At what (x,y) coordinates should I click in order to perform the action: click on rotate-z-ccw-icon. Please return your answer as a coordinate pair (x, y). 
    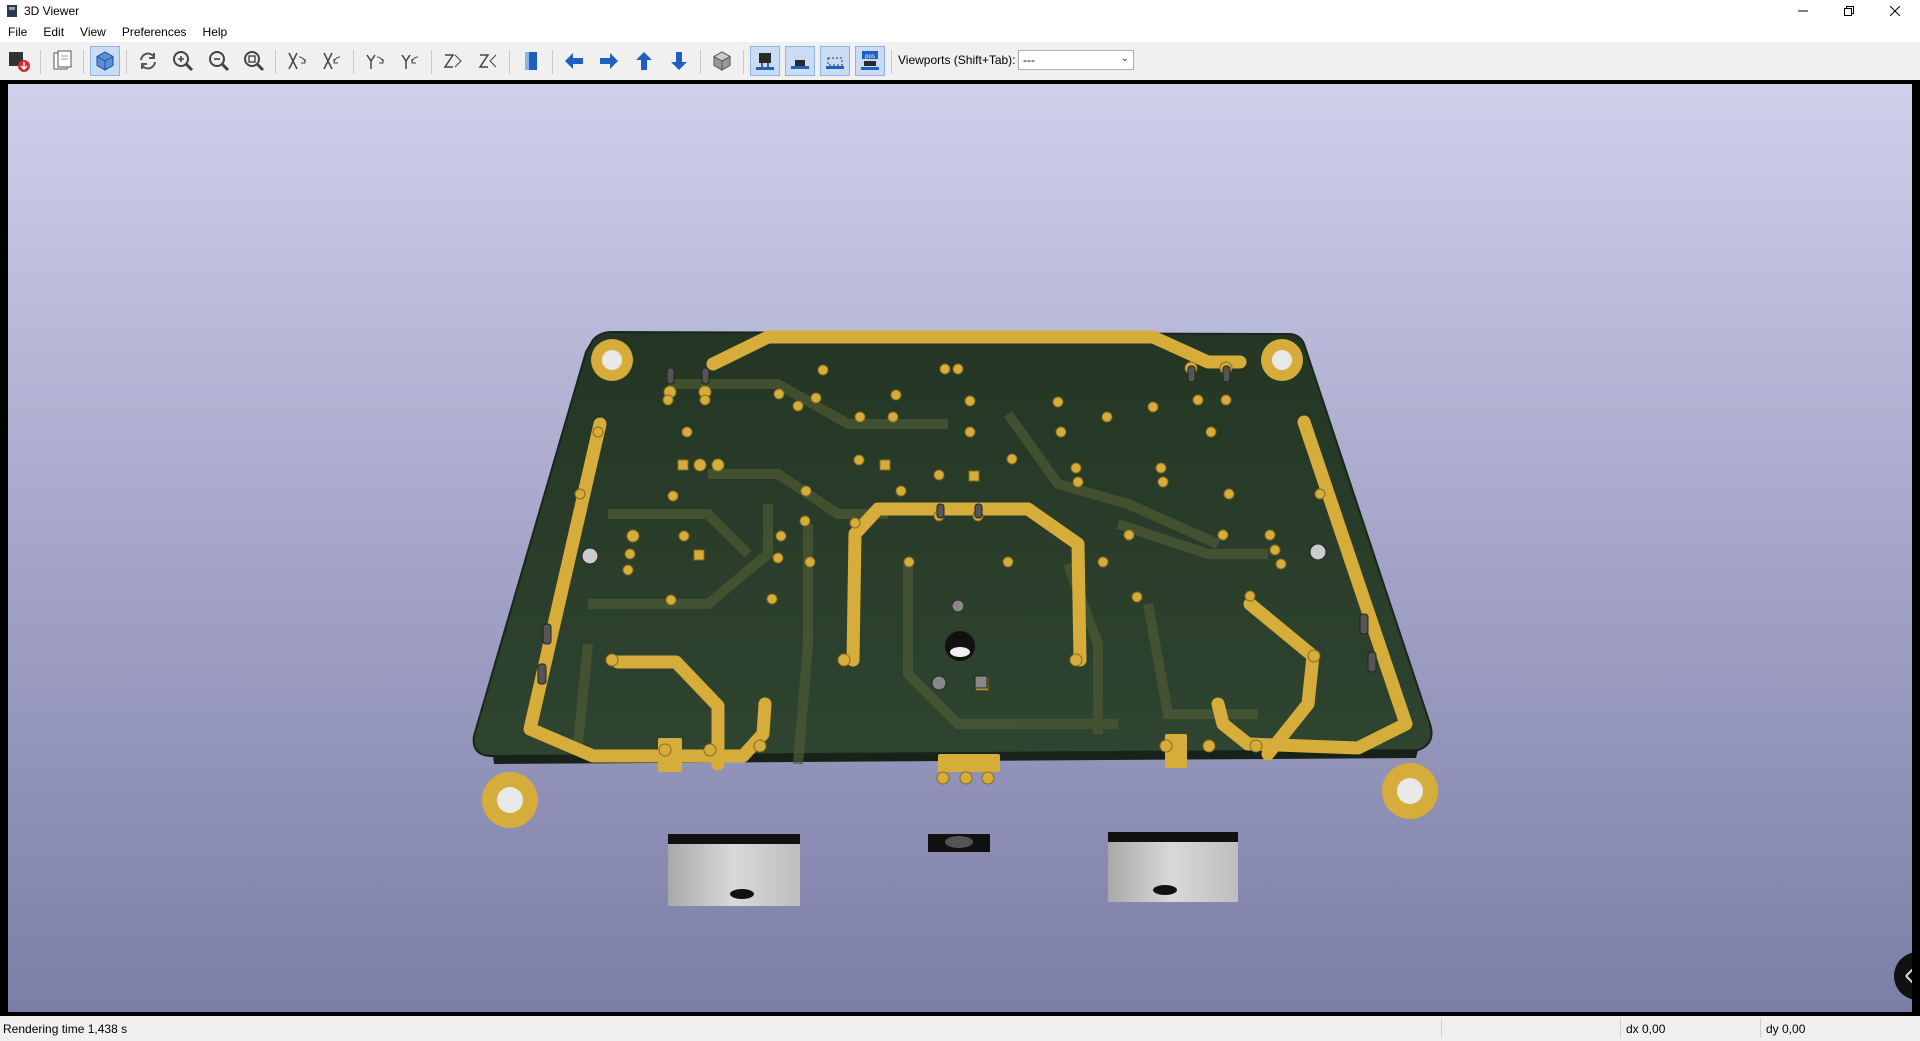
    Looking at the image, I should click on (487, 61).